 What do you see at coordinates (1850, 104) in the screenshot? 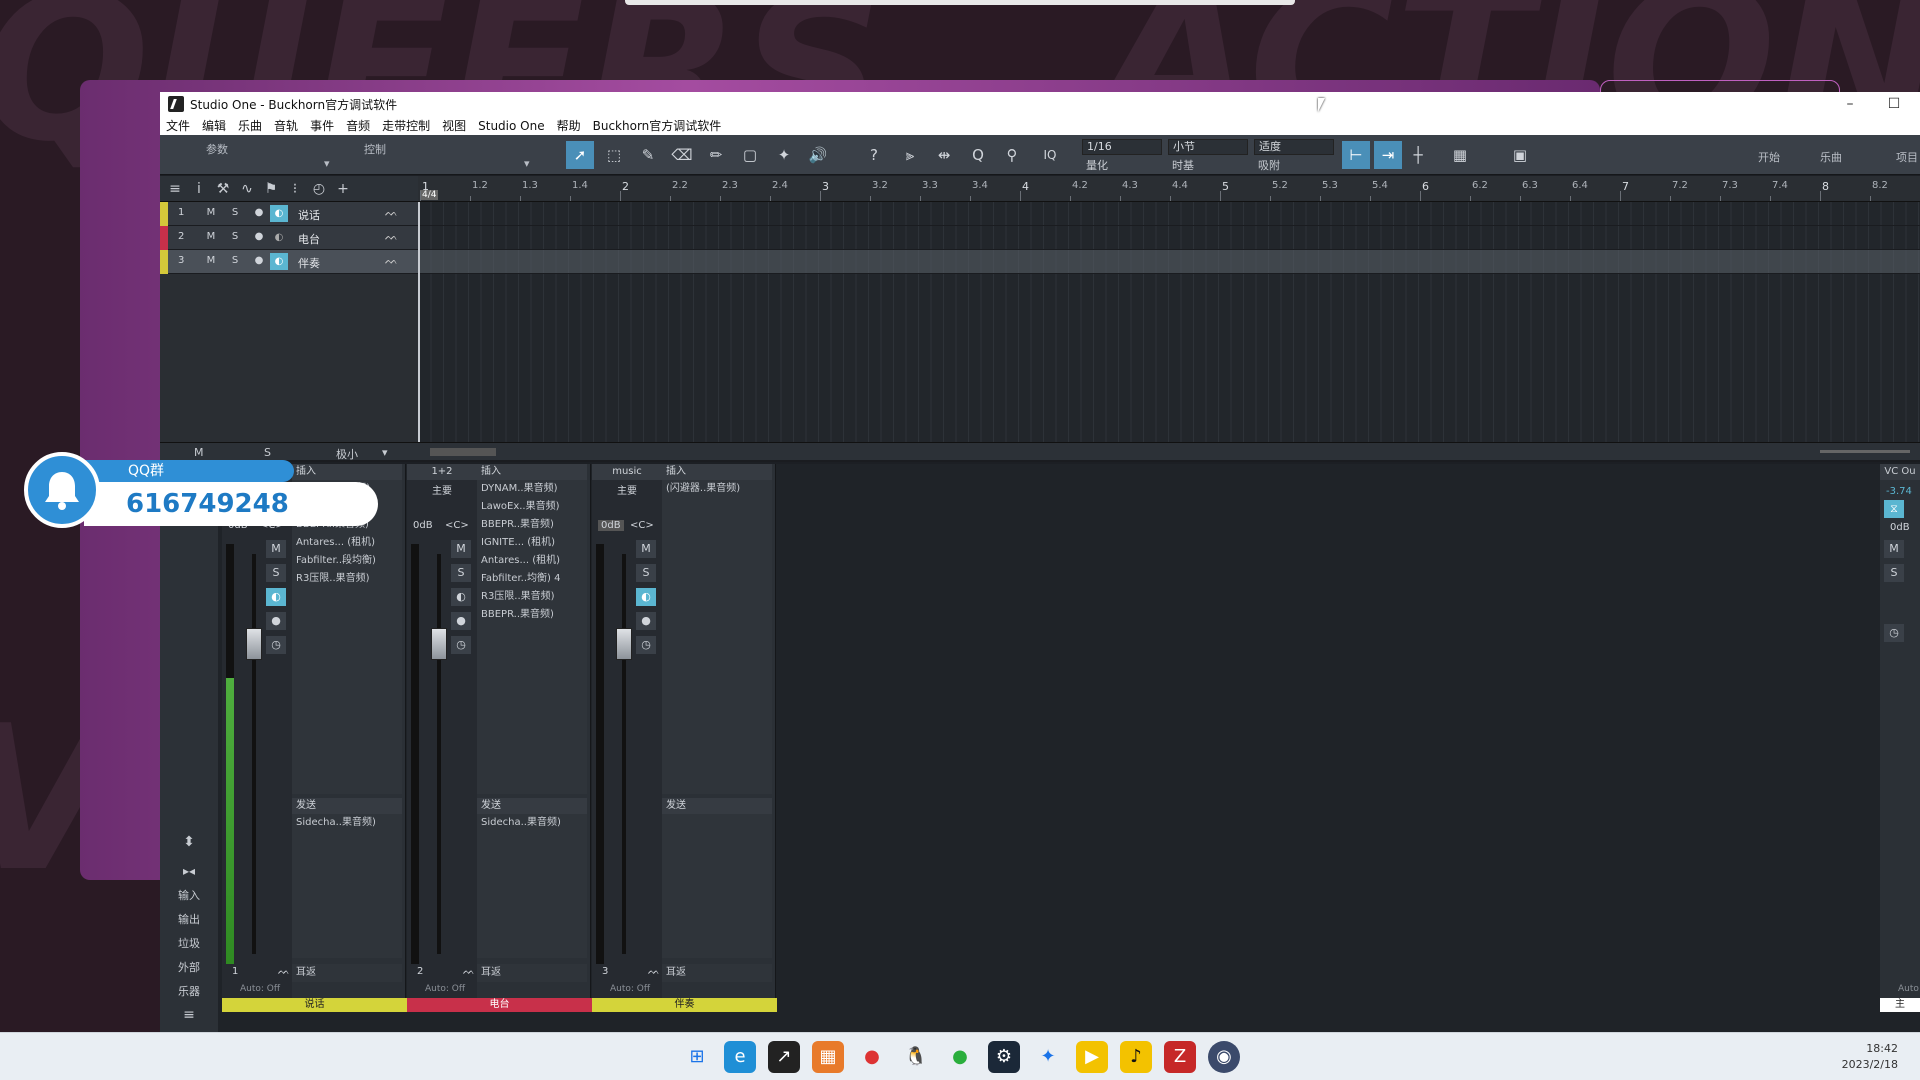
I see `minimize-button: –` at bounding box center [1850, 104].